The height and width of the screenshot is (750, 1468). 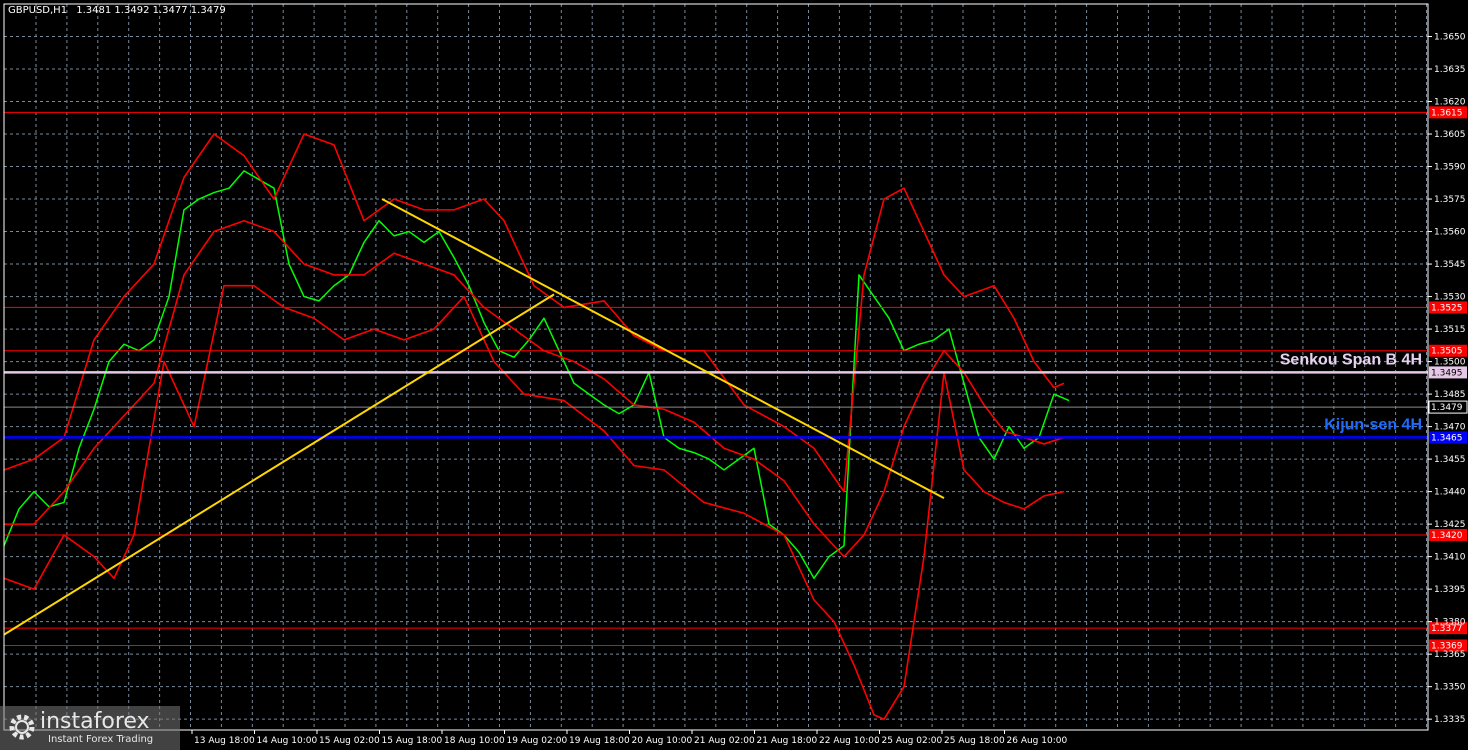 I want to click on x-tick-label: 13 Aug 18:00, so click(x=224, y=741).